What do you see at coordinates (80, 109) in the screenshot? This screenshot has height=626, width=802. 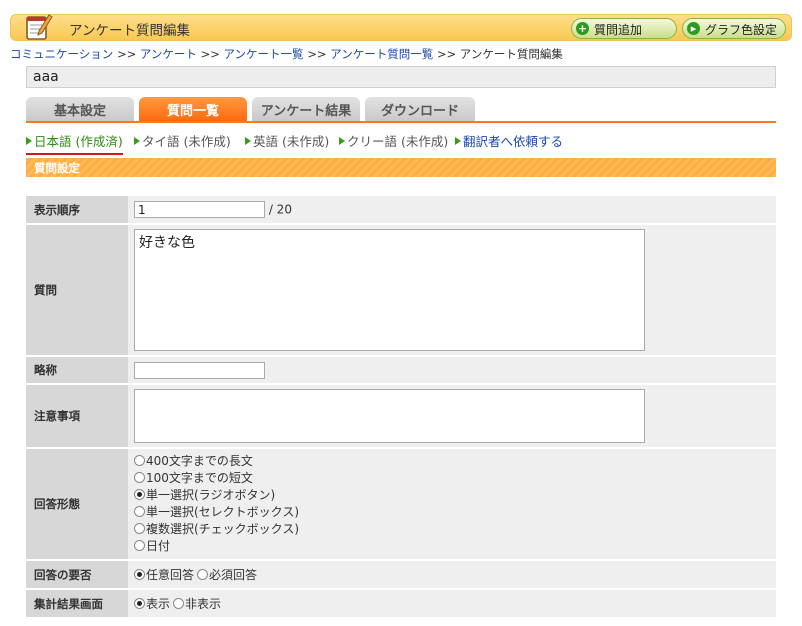 I see `tab-basic-settings: 基本設定` at bounding box center [80, 109].